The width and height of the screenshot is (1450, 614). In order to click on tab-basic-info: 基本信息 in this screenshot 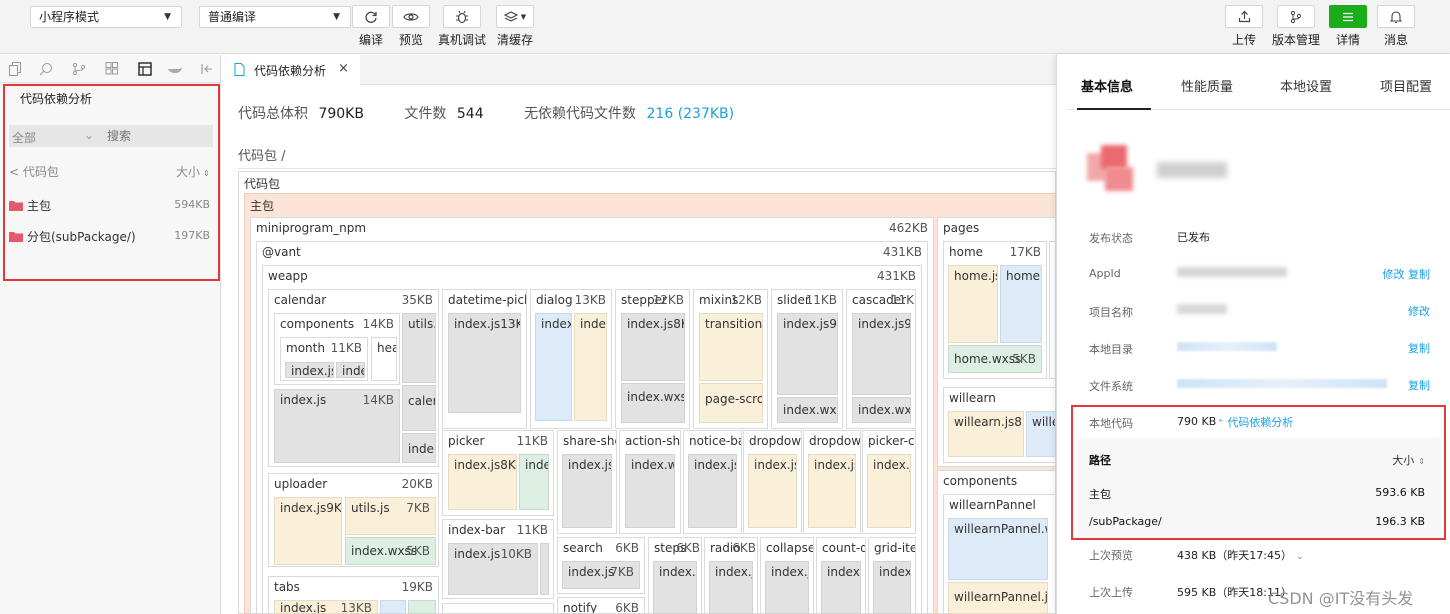, I will do `click(1107, 85)`.